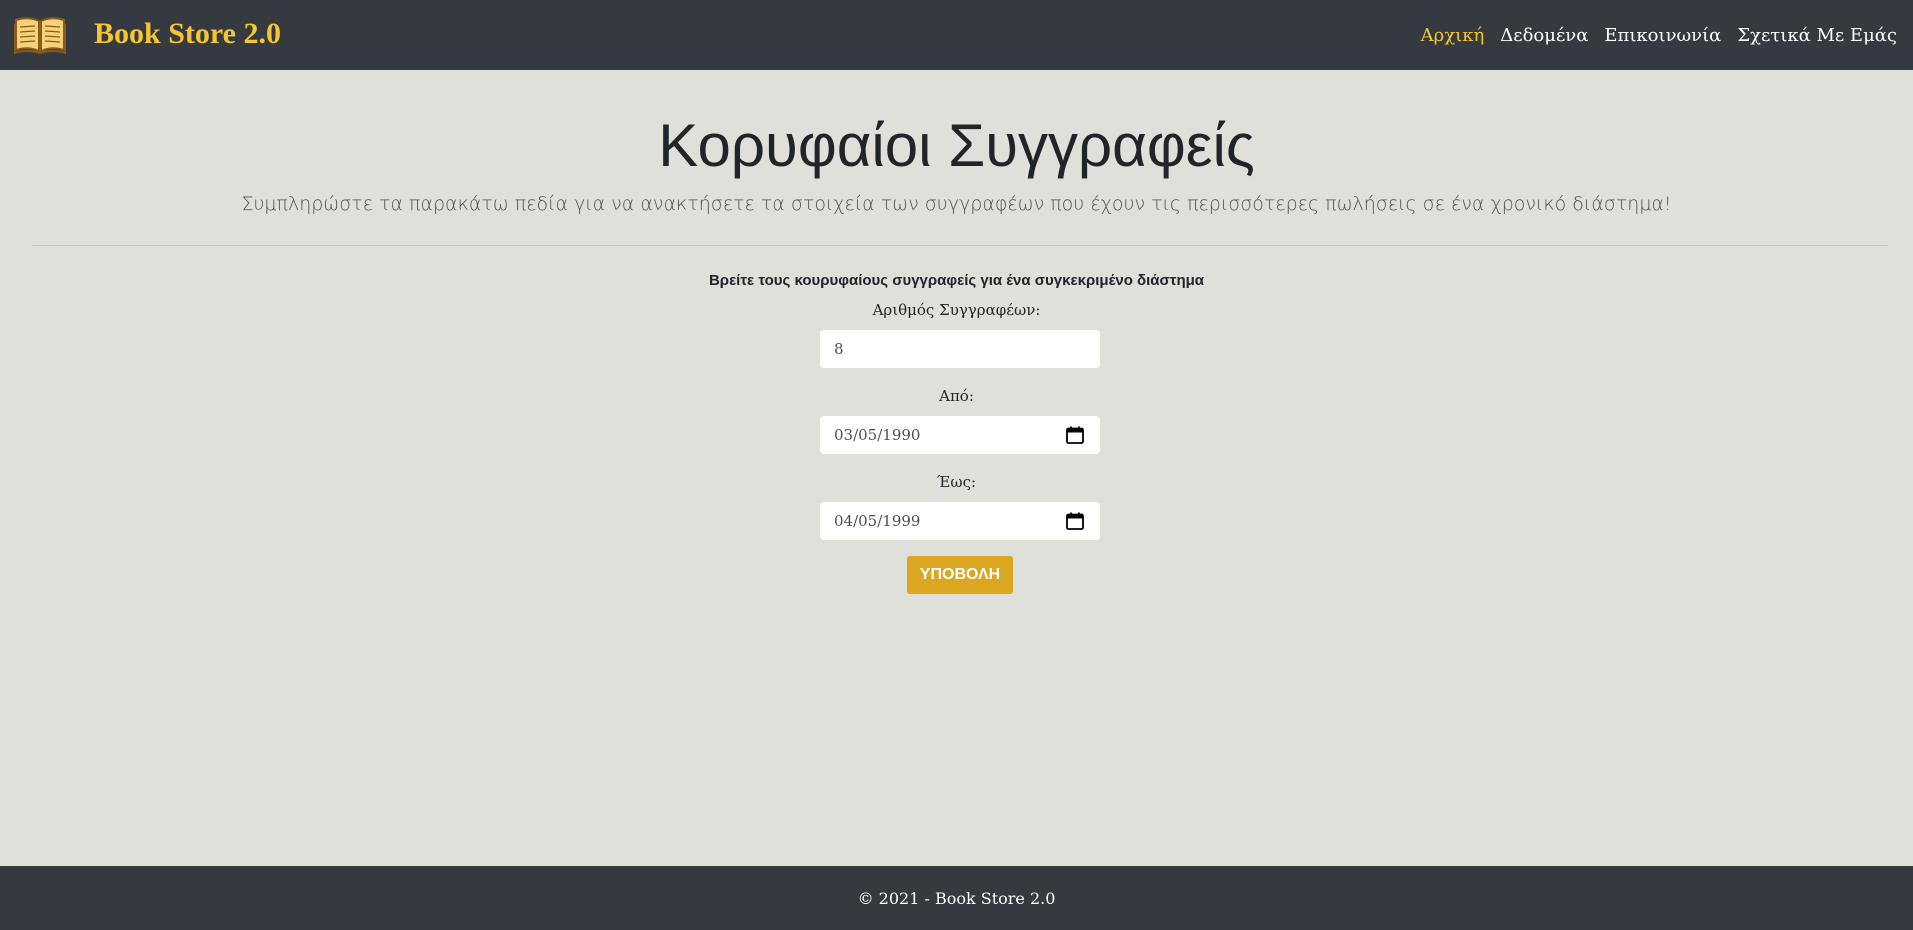 The width and height of the screenshot is (1913, 930). What do you see at coordinates (960, 575) in the screenshot?
I see `submit-button: ΥΠΟΒΟΛΗ` at bounding box center [960, 575].